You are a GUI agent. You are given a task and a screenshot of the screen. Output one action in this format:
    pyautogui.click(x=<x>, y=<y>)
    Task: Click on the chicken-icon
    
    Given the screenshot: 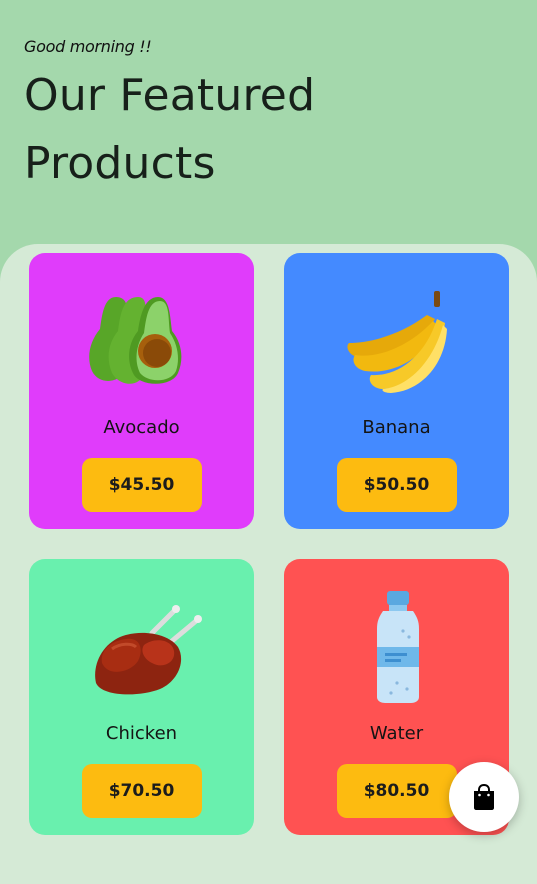 What is the action you would take?
    pyautogui.click(x=142, y=645)
    